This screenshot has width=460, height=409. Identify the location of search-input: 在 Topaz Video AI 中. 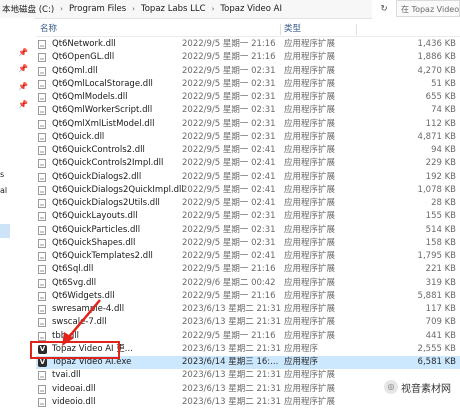
(428, 8).